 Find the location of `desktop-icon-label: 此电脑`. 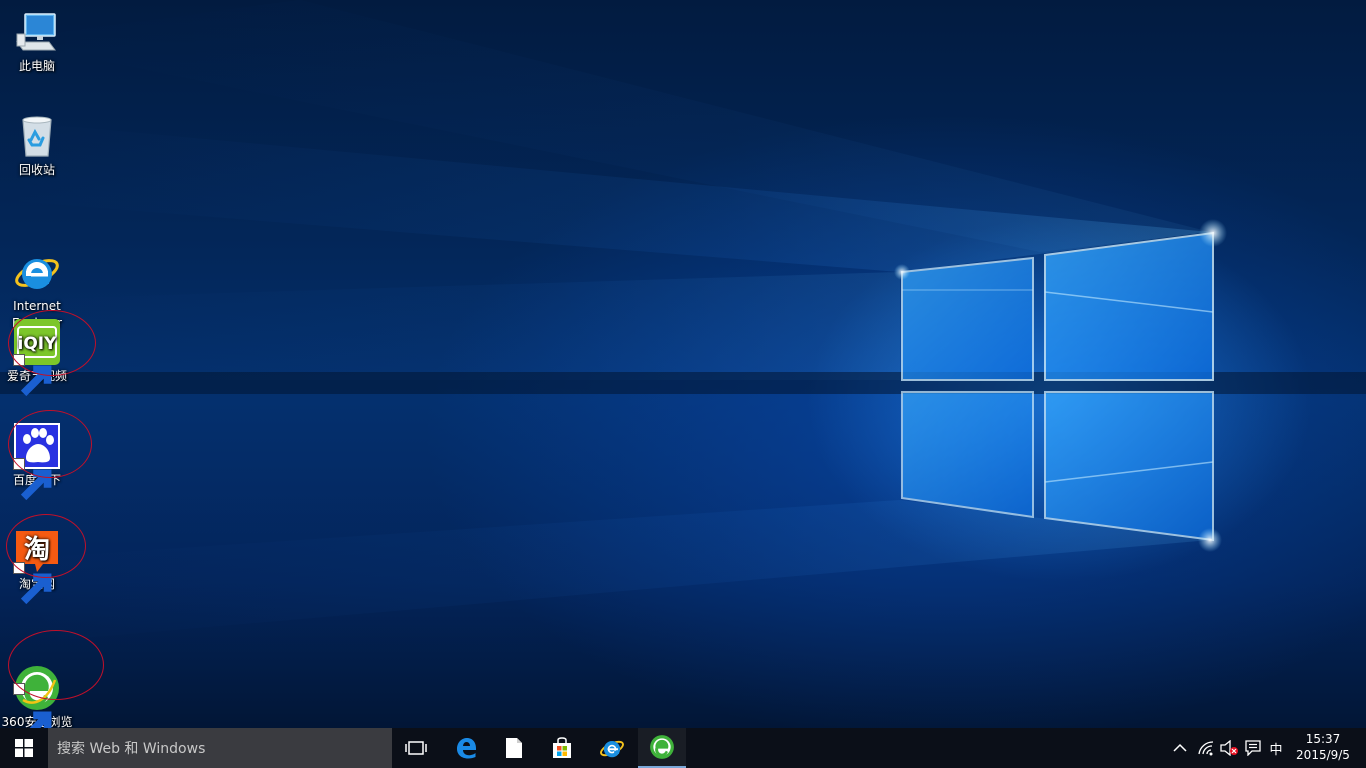

desktop-icon-label: 此电脑 is located at coordinates (36, 66).